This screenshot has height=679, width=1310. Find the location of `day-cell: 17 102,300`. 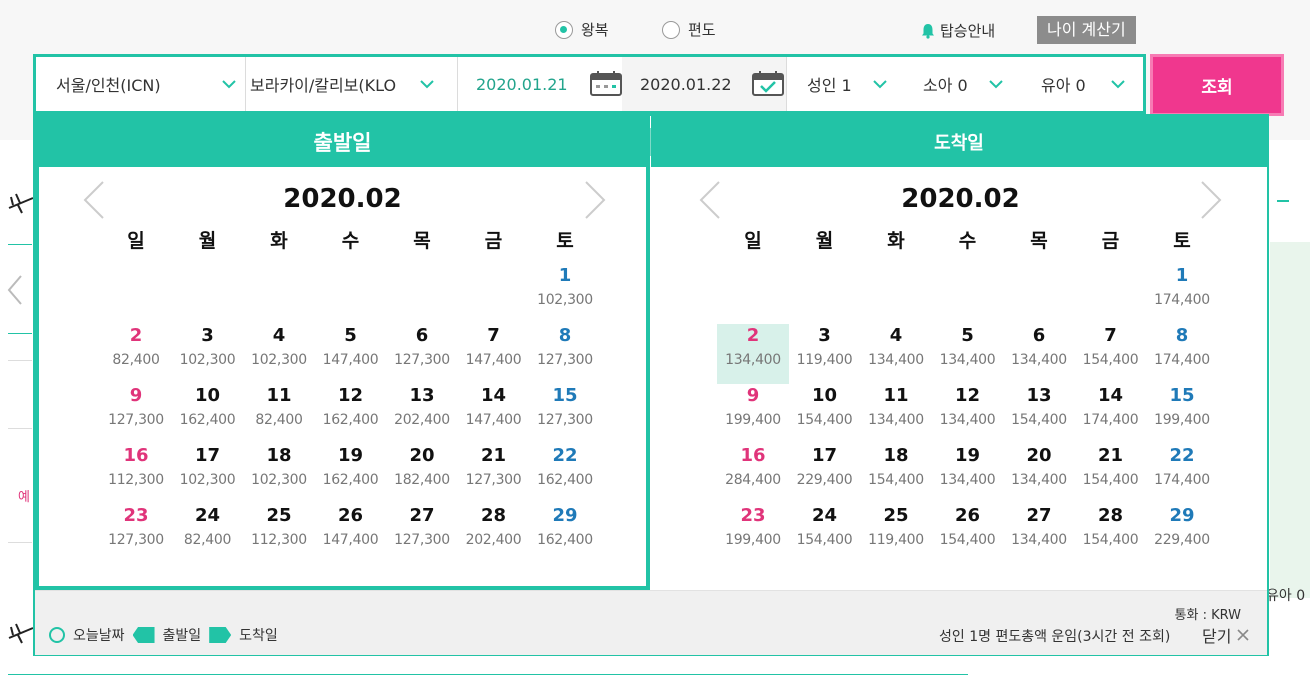

day-cell: 17 102,300 is located at coordinates (208, 474).